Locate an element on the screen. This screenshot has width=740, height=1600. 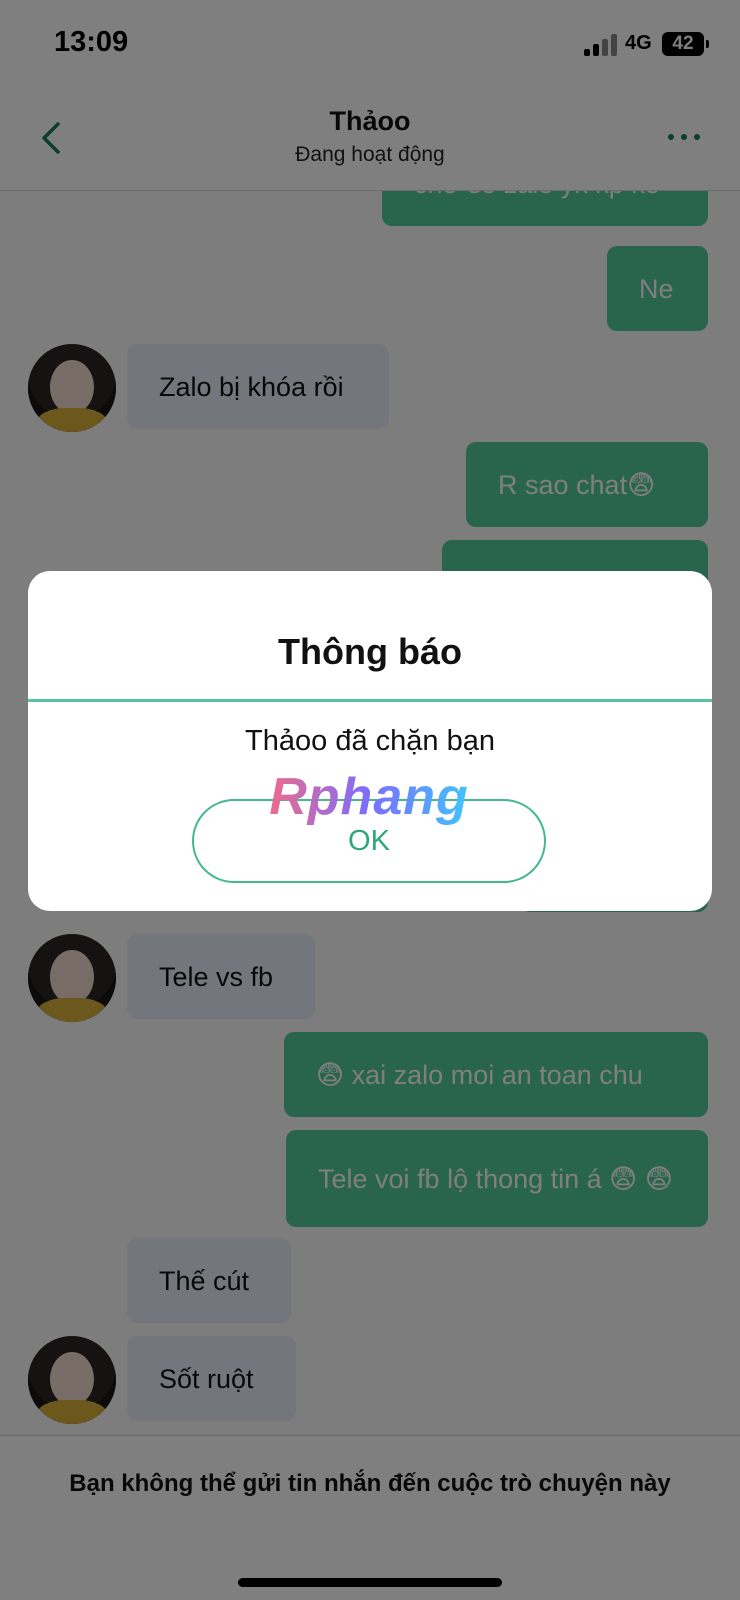
dialog-divider is located at coordinates (370, 700).